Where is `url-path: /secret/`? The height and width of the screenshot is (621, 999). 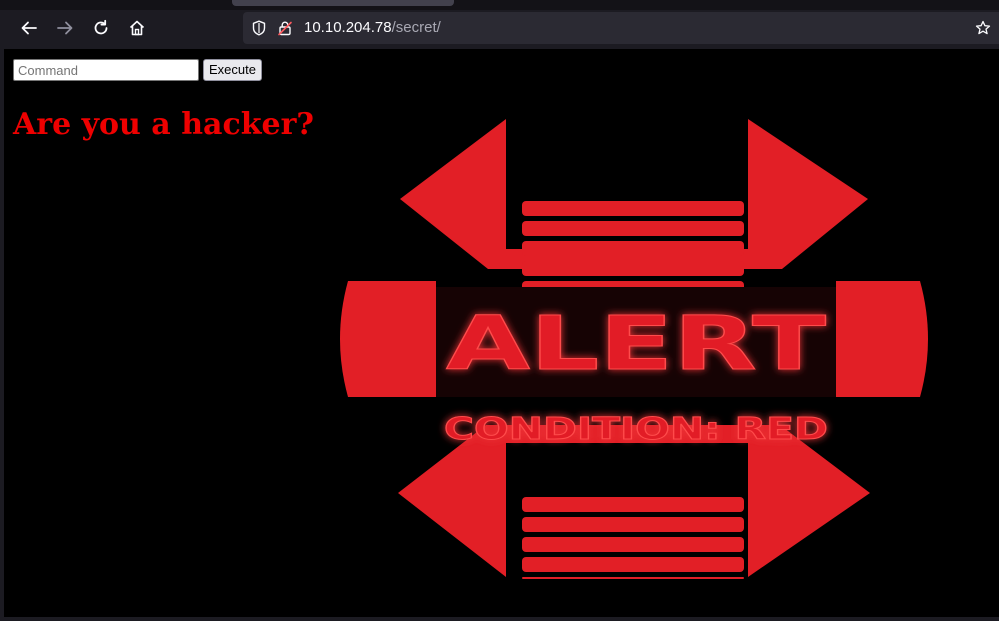
url-path: /secret/ is located at coordinates (416, 27).